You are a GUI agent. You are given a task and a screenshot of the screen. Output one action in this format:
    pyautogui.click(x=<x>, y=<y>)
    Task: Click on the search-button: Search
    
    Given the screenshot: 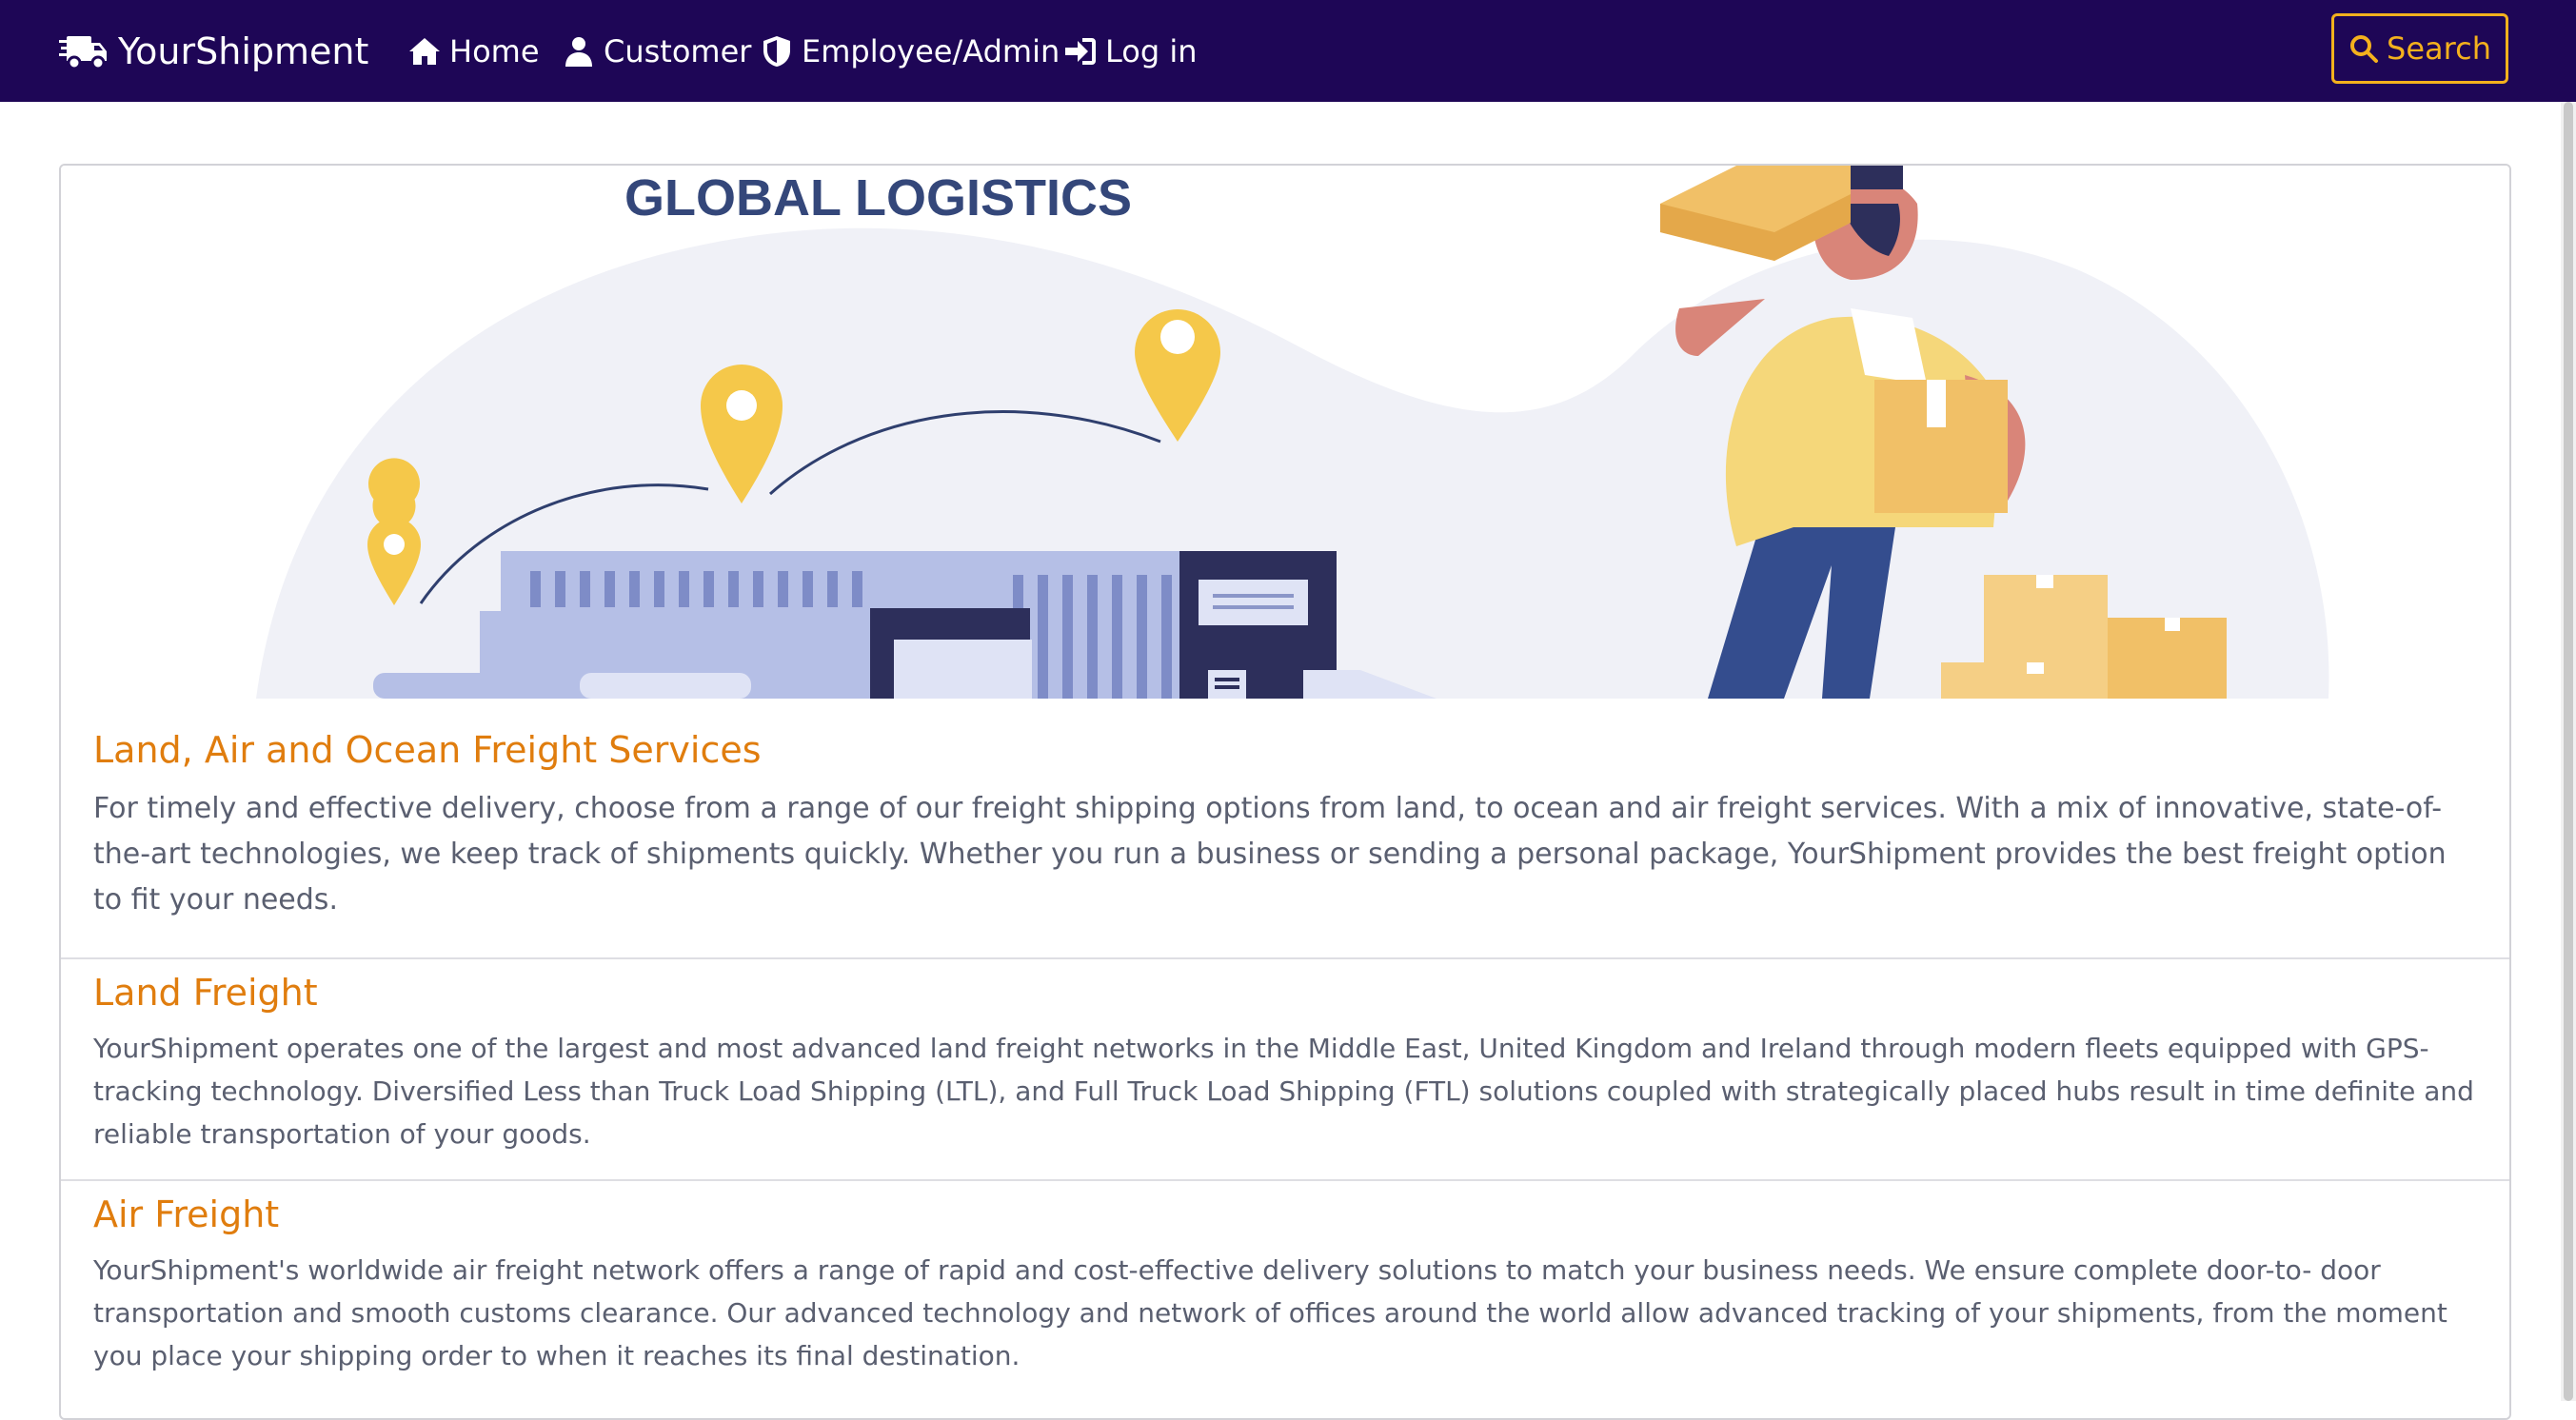 What is the action you would take?
    pyautogui.click(x=2420, y=48)
    